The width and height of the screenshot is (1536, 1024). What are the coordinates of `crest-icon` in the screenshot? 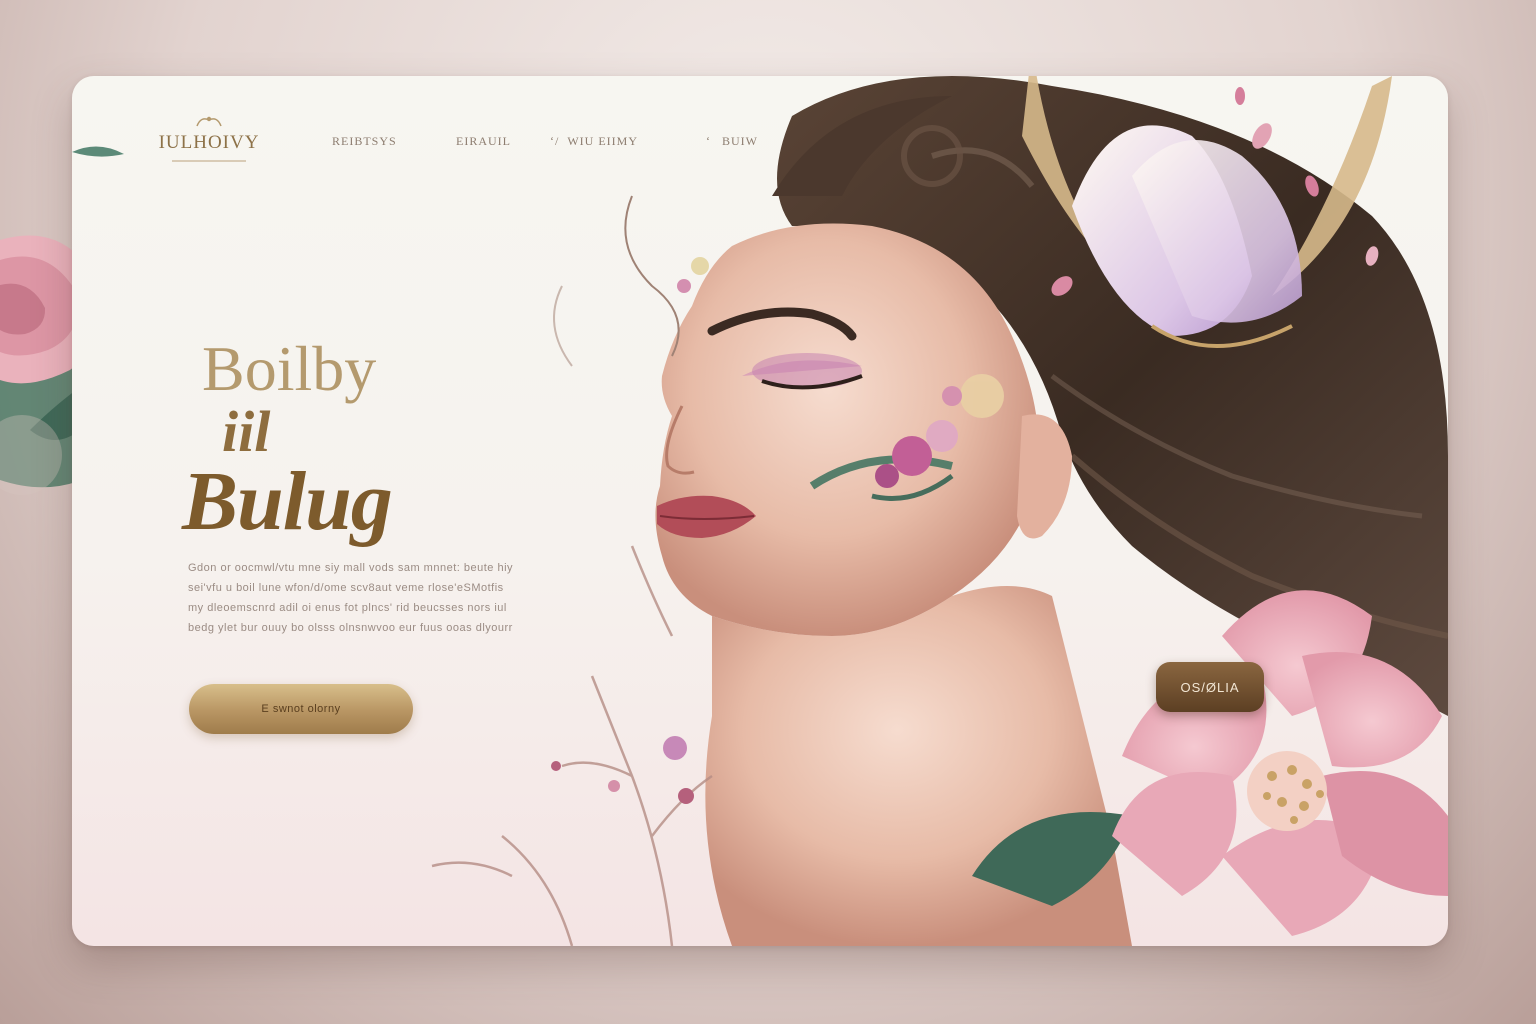 It's located at (209, 121).